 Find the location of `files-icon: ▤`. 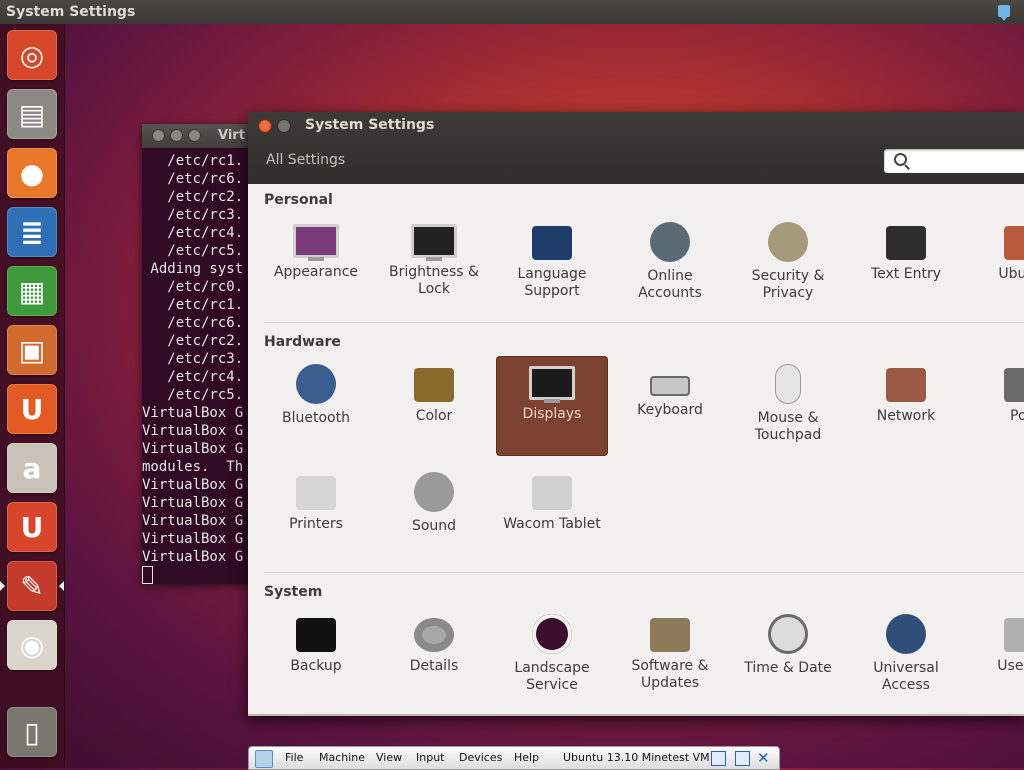

files-icon: ▤ is located at coordinates (32, 114).